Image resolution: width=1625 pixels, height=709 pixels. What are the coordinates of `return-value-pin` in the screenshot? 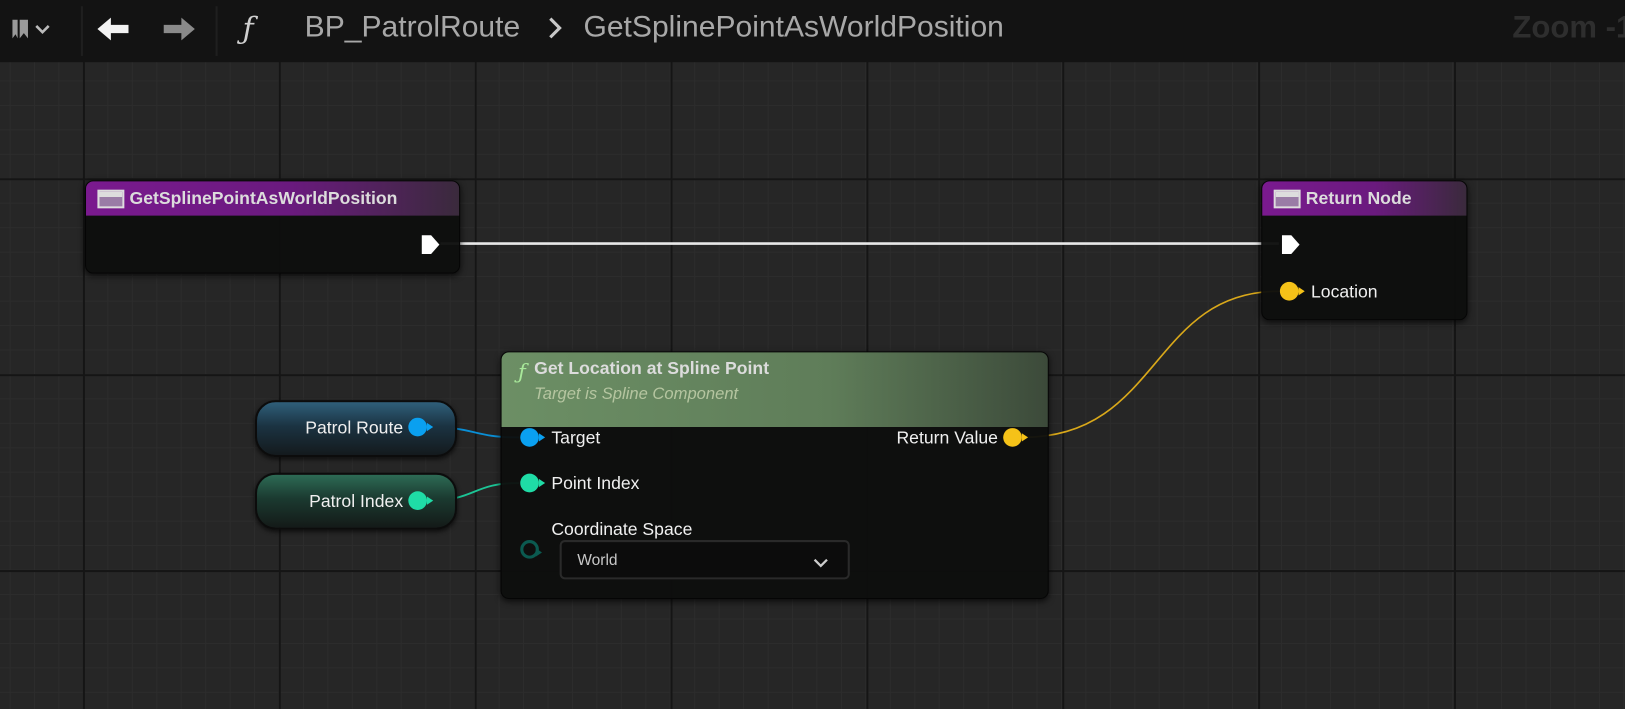 It's located at (1016, 437).